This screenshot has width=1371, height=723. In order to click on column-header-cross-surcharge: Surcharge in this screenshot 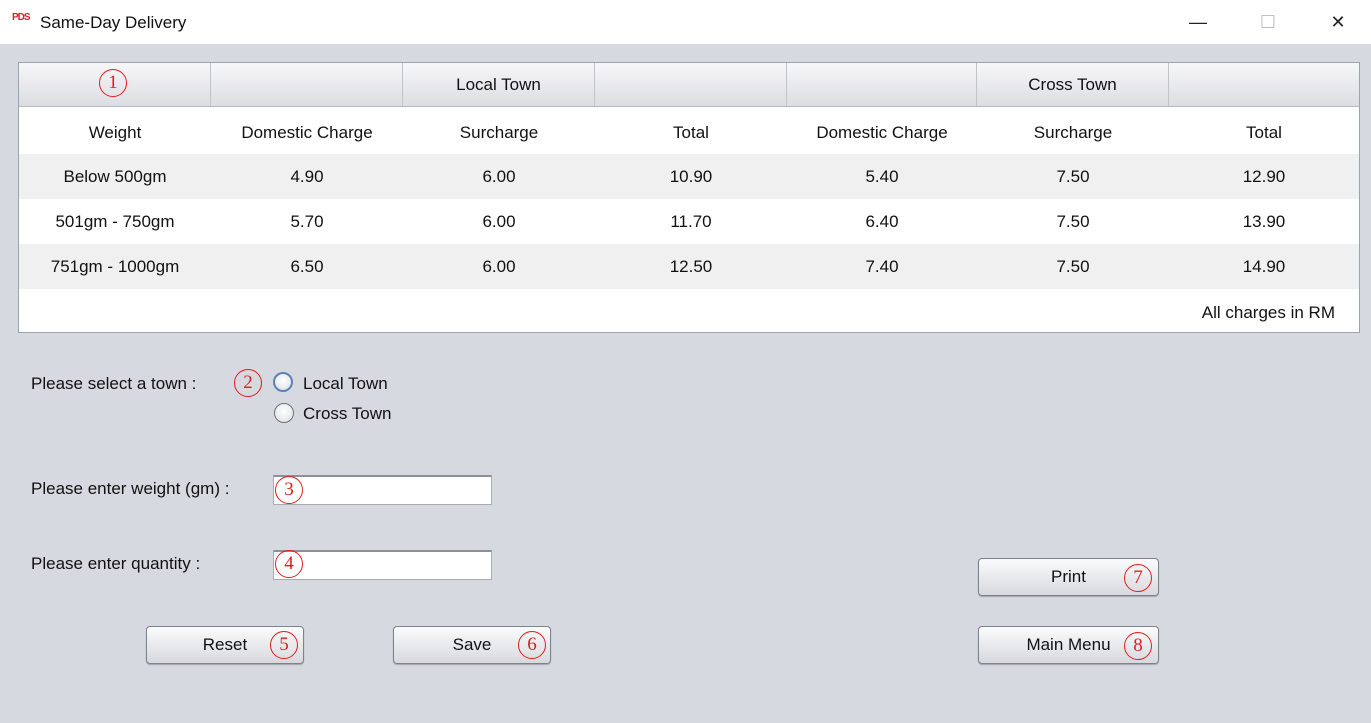, I will do `click(1073, 132)`.